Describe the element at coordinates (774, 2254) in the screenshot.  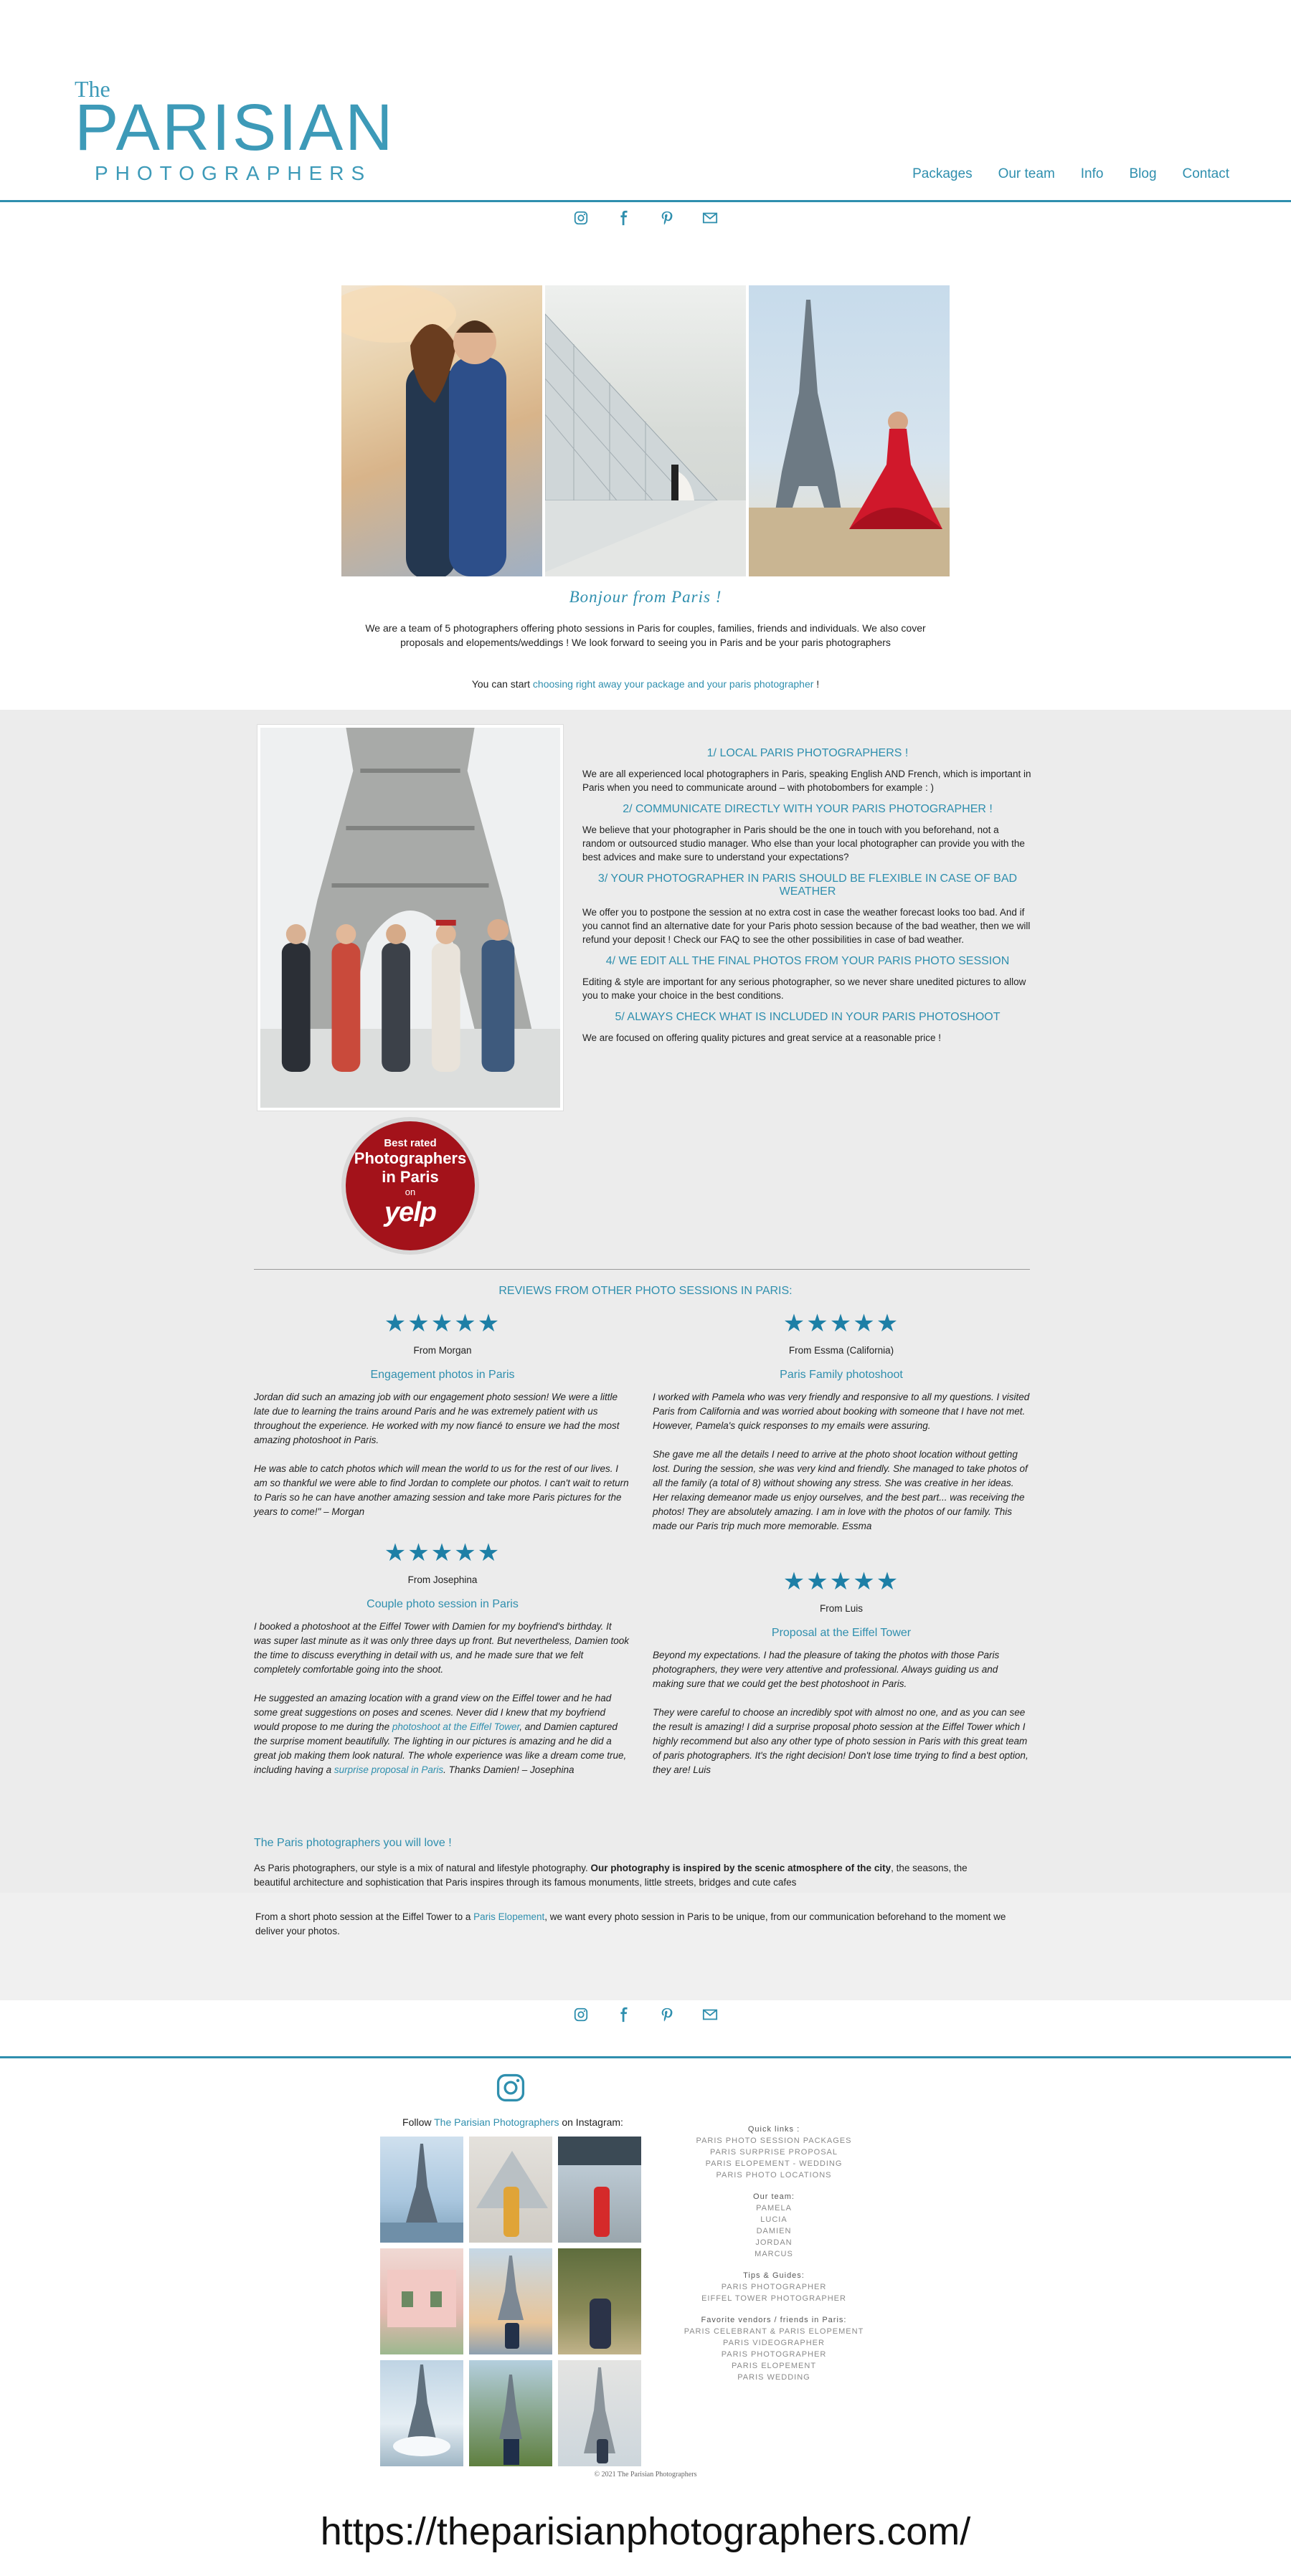
I see `footer-link: MARCUS` at that location.